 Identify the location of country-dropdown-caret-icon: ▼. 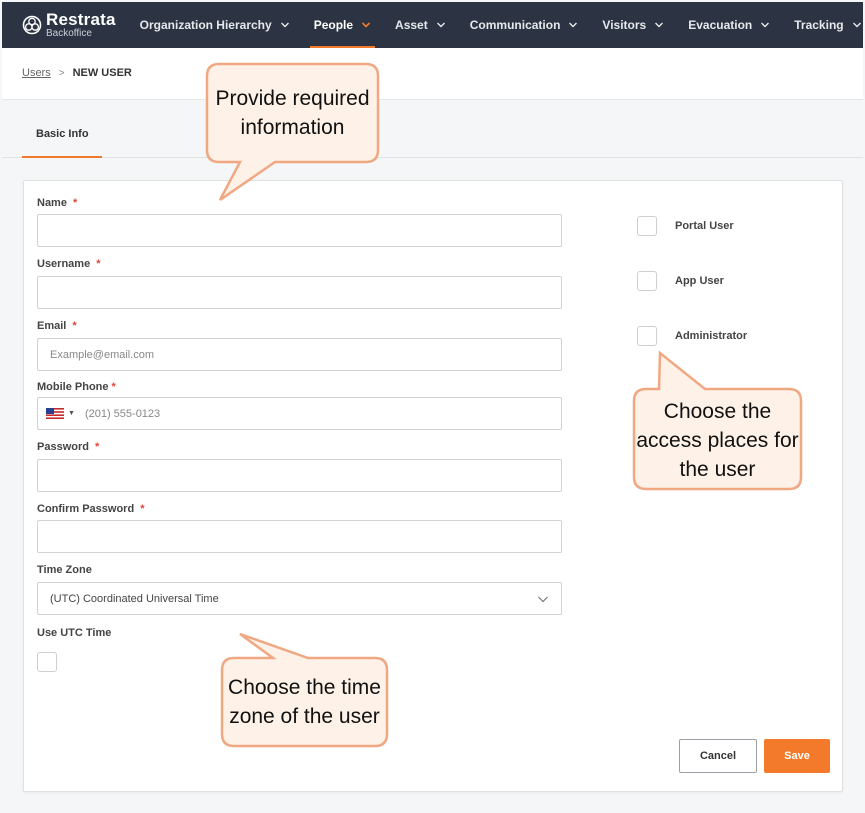
(71, 413).